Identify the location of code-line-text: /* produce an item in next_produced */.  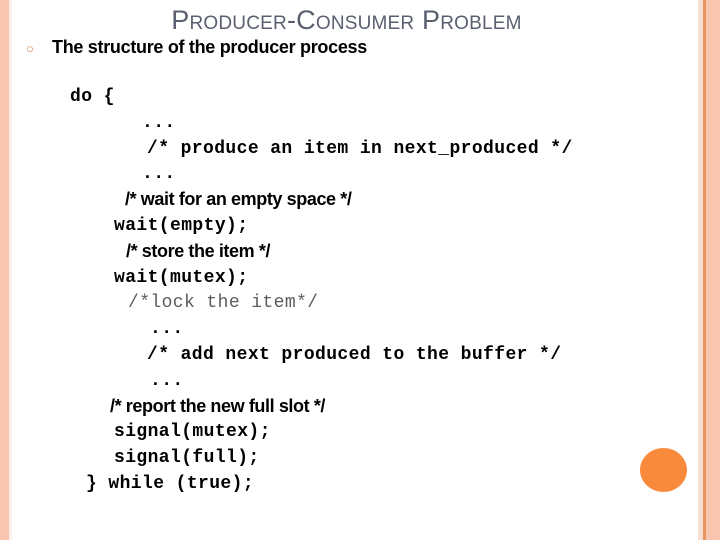
(360, 148).